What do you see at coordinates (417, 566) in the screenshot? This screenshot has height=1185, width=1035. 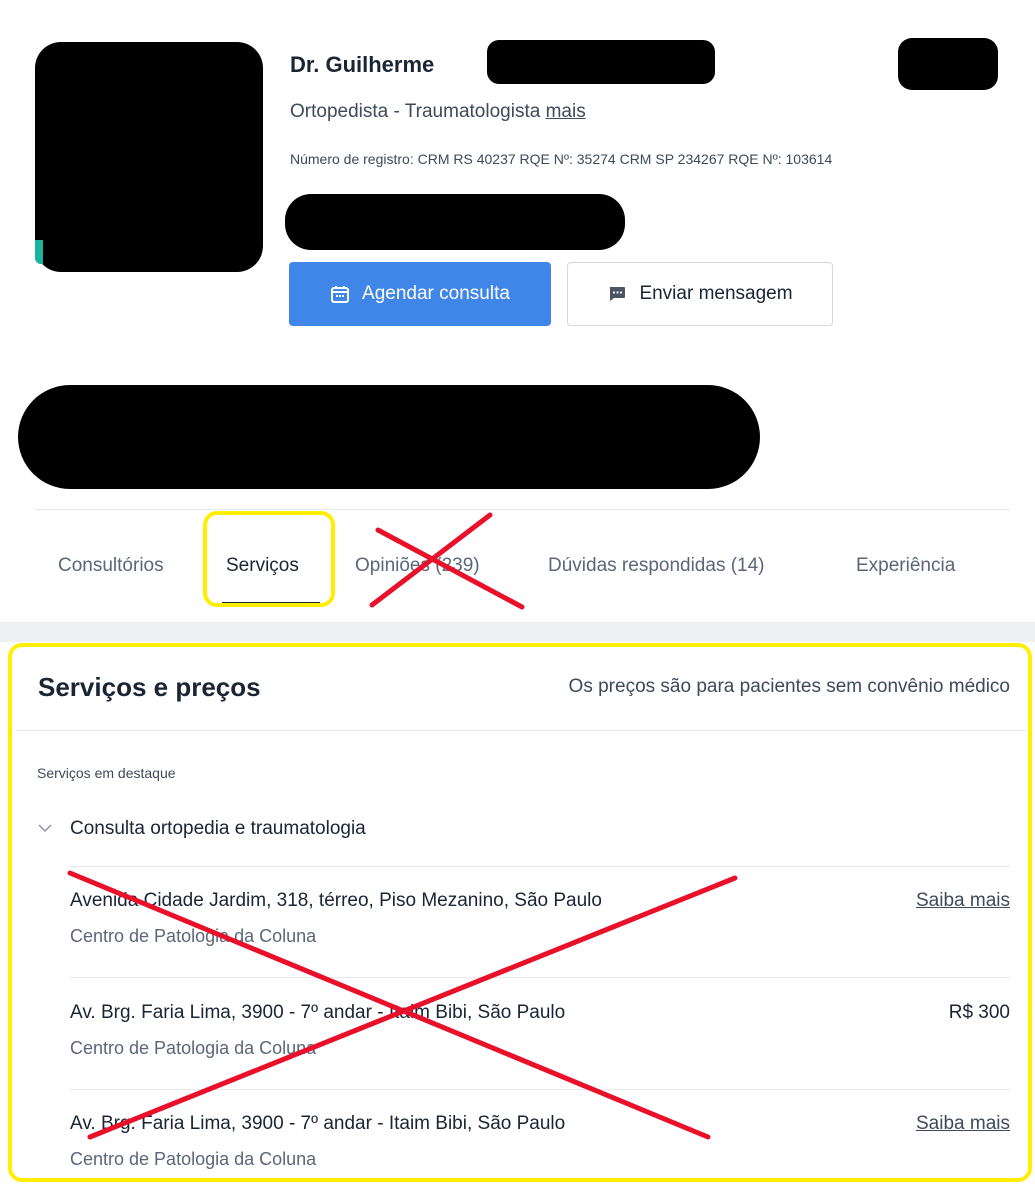 I see `tab-opinioes: Opiniões (239)` at bounding box center [417, 566].